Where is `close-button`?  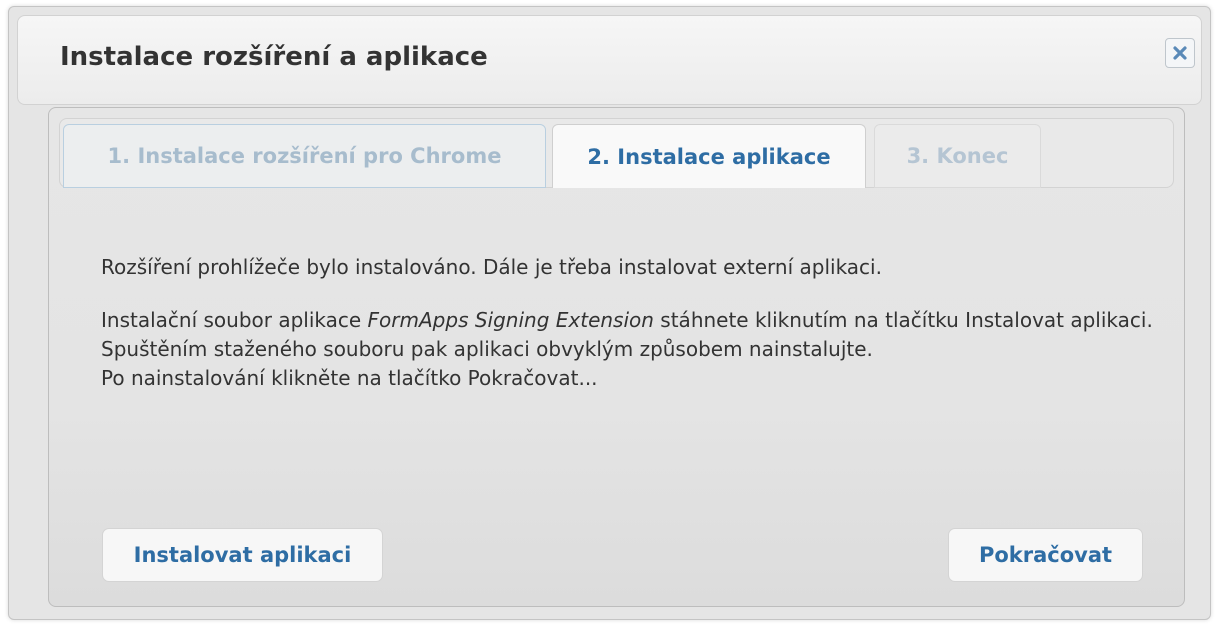
close-button is located at coordinates (1180, 53).